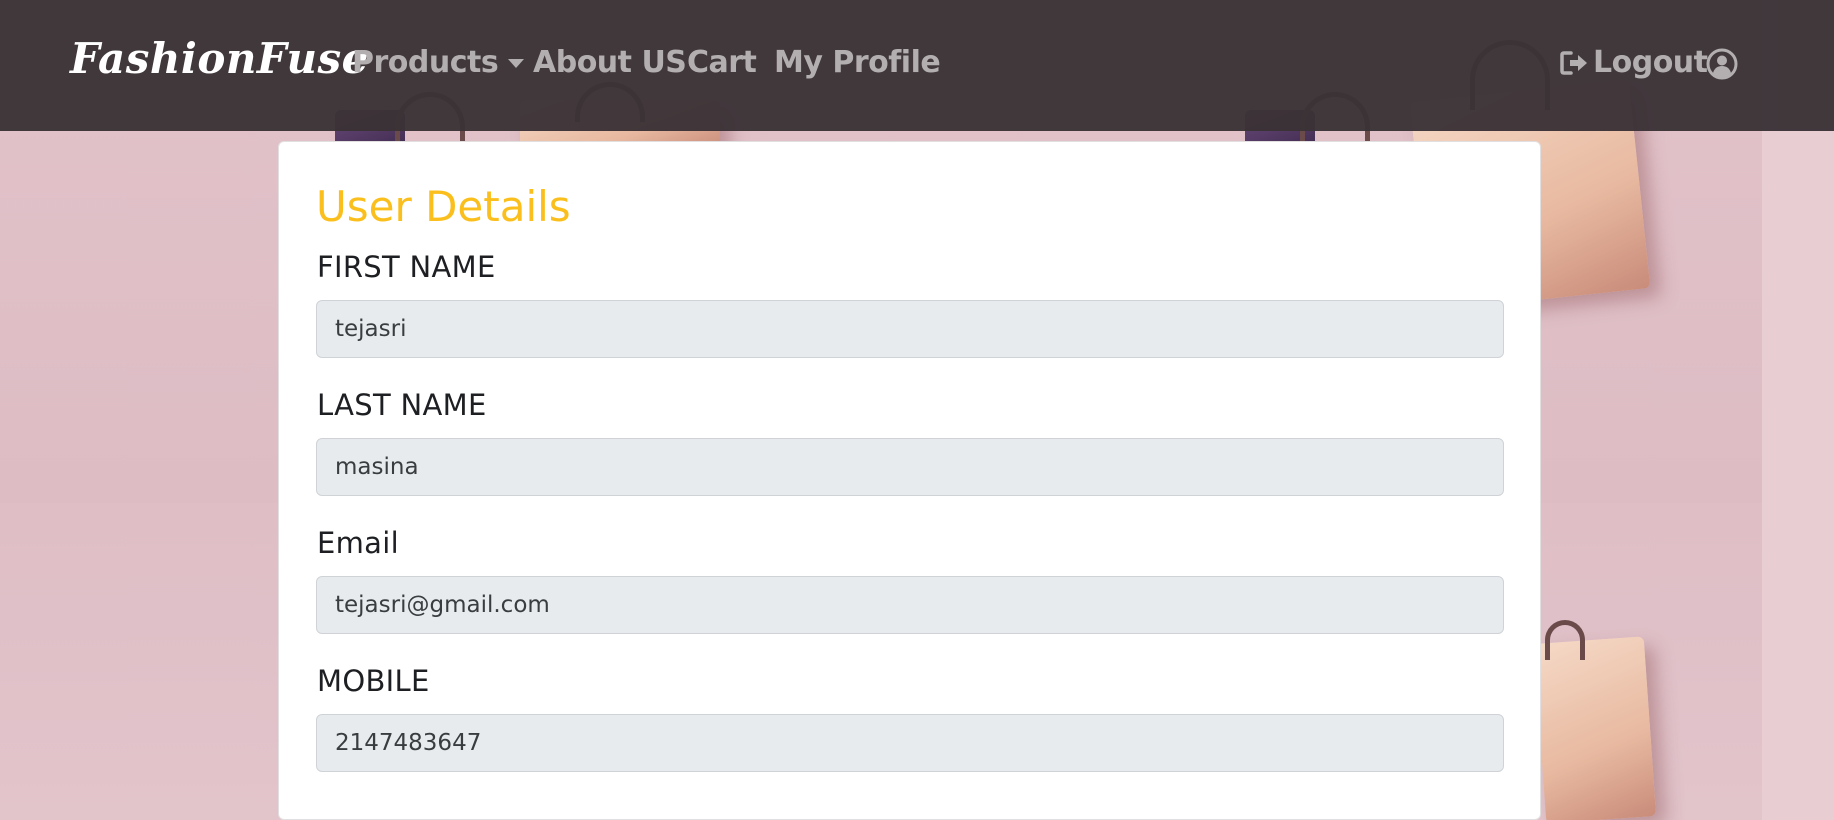 The image size is (1834, 820). I want to click on first-name-label: FIRST NAME, so click(406, 267).